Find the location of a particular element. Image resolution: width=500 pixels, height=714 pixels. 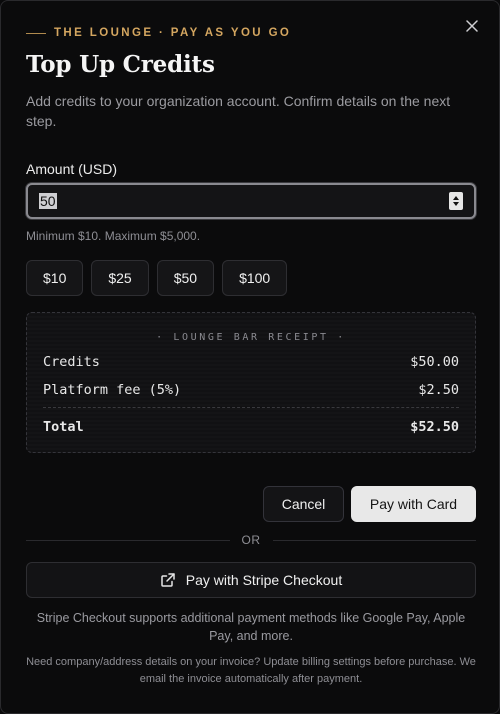

receipt-row-label: Platform fee (5%) is located at coordinates (112, 390).